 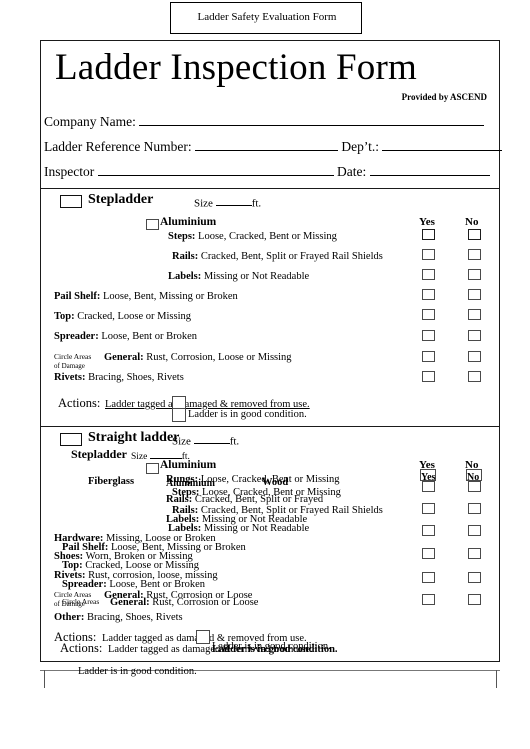 What do you see at coordinates (496, 679) in the screenshot?
I see `trailing-right-tick` at bounding box center [496, 679].